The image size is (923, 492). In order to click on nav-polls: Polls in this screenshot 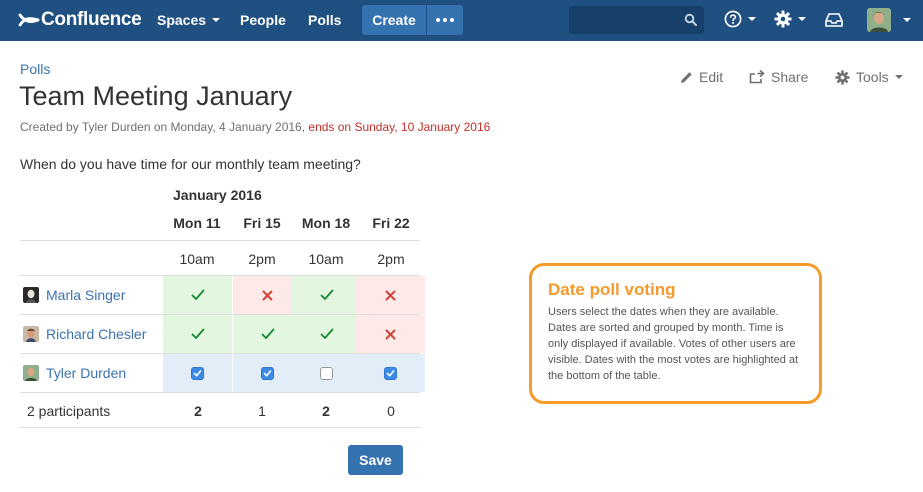, I will do `click(324, 20)`.